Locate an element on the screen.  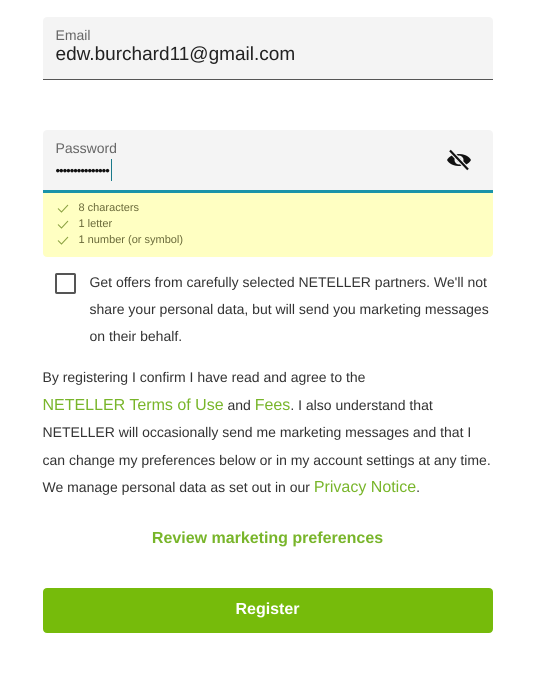
offers-checkbox is located at coordinates (65, 283).